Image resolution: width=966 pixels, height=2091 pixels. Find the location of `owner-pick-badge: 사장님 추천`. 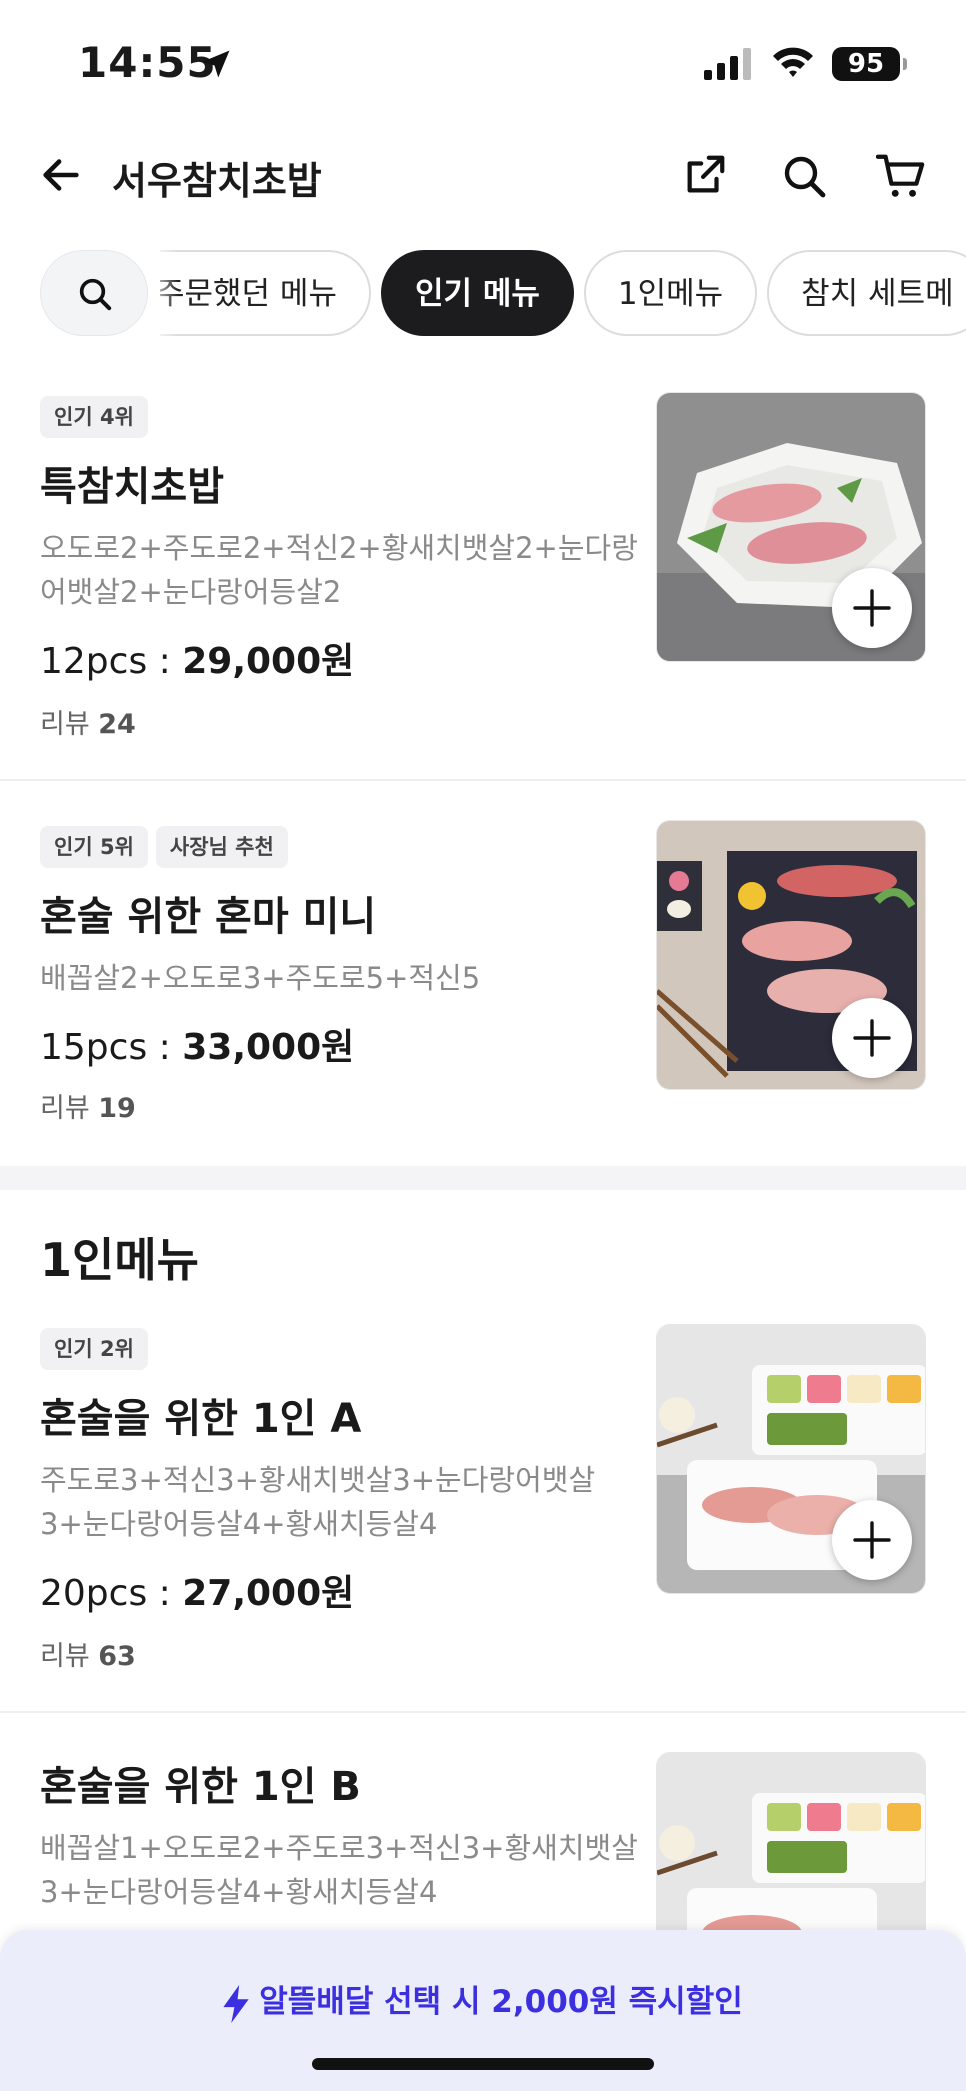

owner-pick-badge: 사장님 추천 is located at coordinates (221, 847).